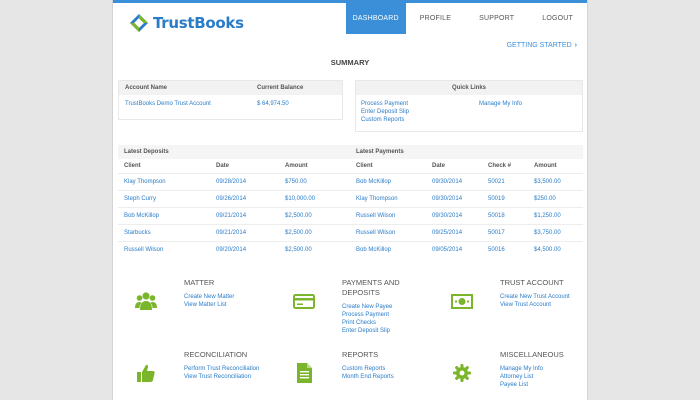 This screenshot has height=400, width=700. I want to click on payee-list-link: Payee List, so click(532, 385).